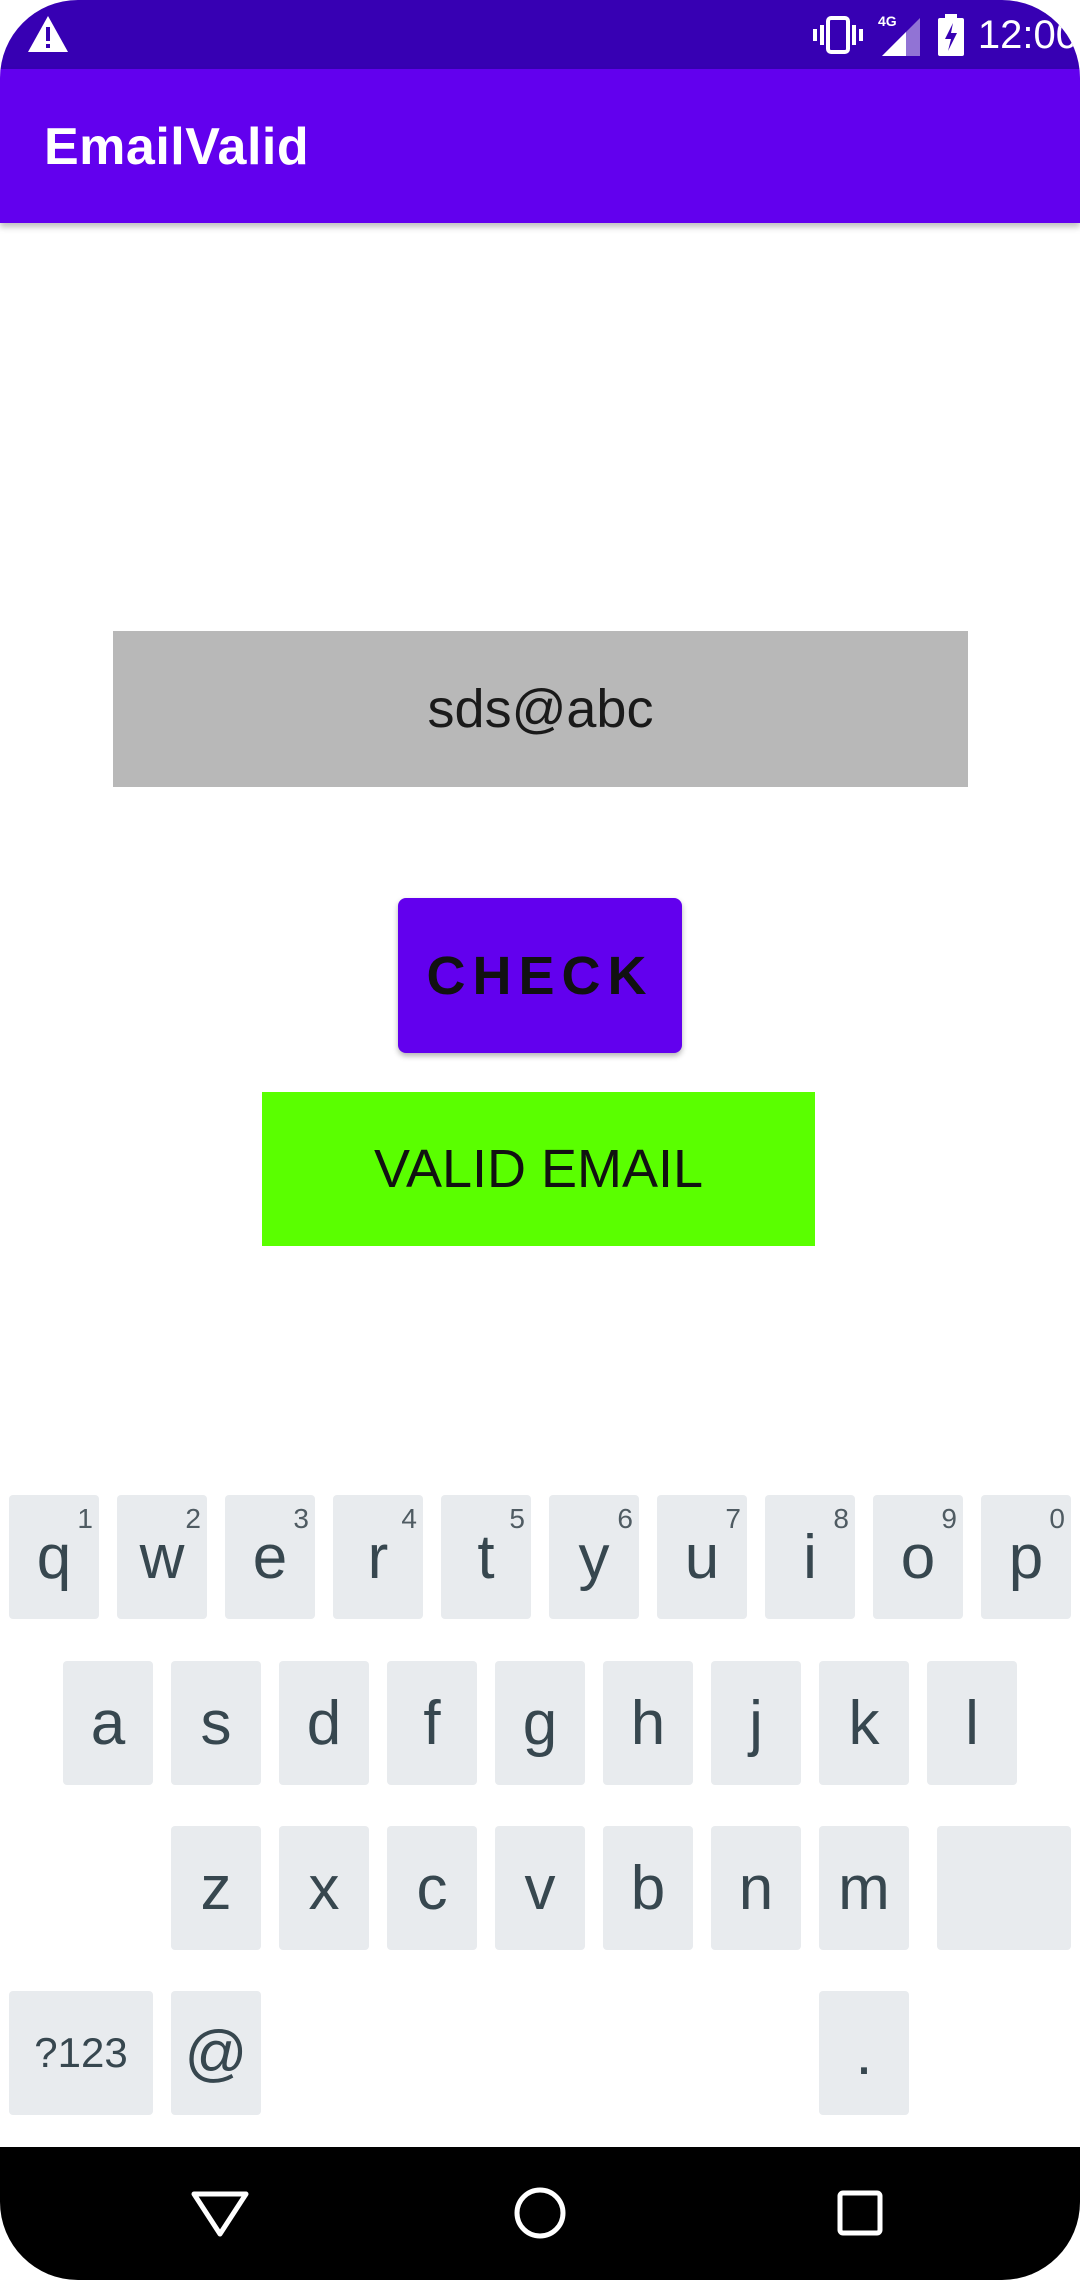  I want to click on key-p: p0, so click(1026, 1557).